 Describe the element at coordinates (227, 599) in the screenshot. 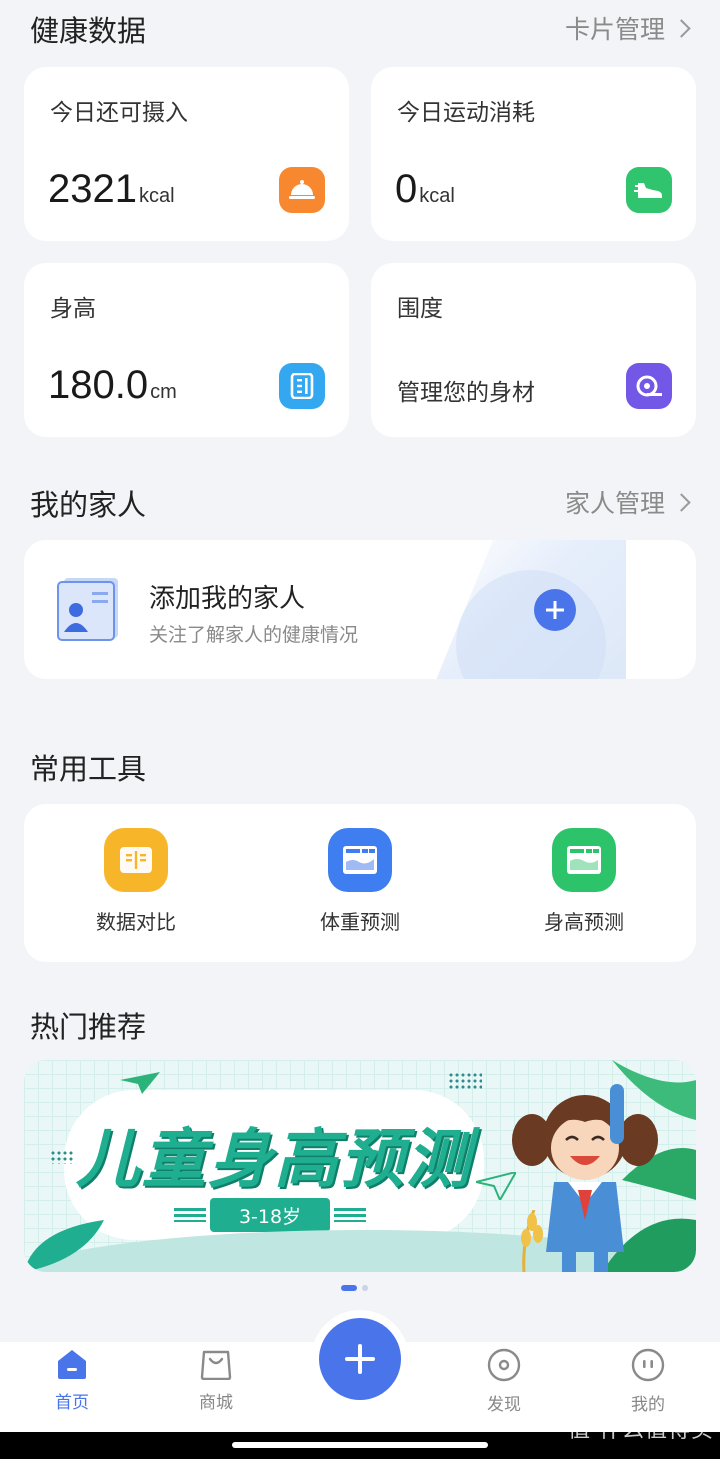

I see `add-family-title: 添加我的家人` at that location.